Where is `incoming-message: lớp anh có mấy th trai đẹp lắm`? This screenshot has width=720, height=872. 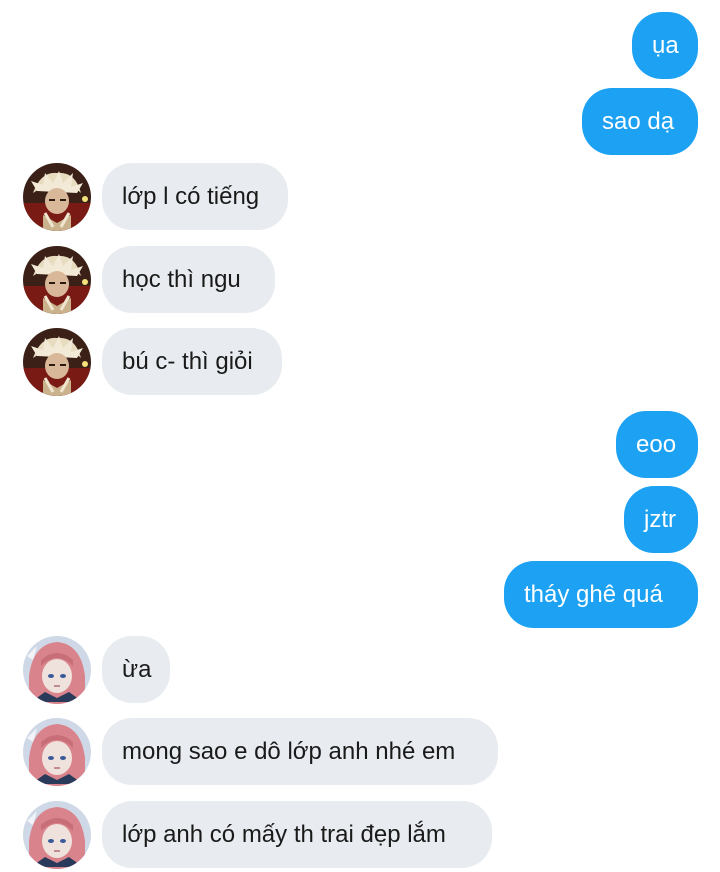
incoming-message: lớp anh có mấy th trai đẹp lắm is located at coordinates (297, 834).